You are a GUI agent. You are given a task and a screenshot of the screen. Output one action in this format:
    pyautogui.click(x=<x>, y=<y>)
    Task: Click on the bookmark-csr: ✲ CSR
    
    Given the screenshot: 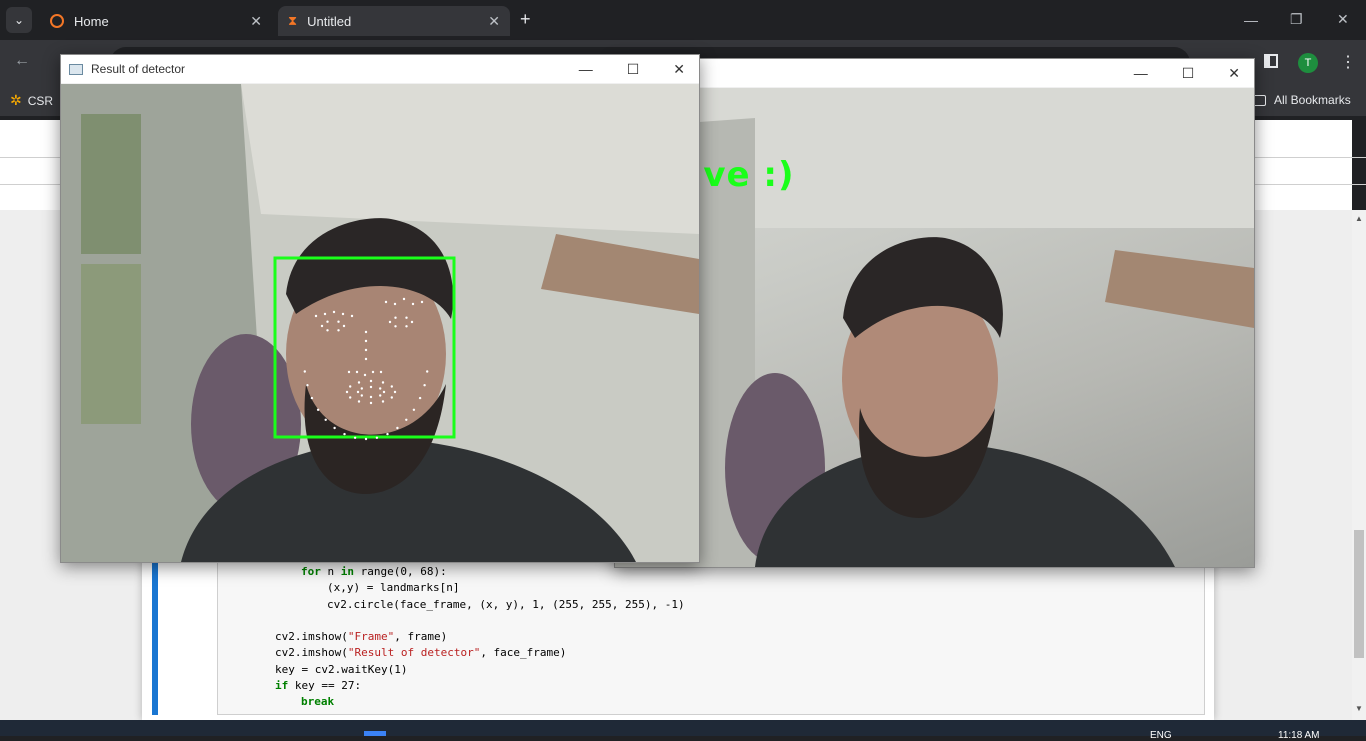 What is the action you would take?
    pyautogui.click(x=31, y=100)
    